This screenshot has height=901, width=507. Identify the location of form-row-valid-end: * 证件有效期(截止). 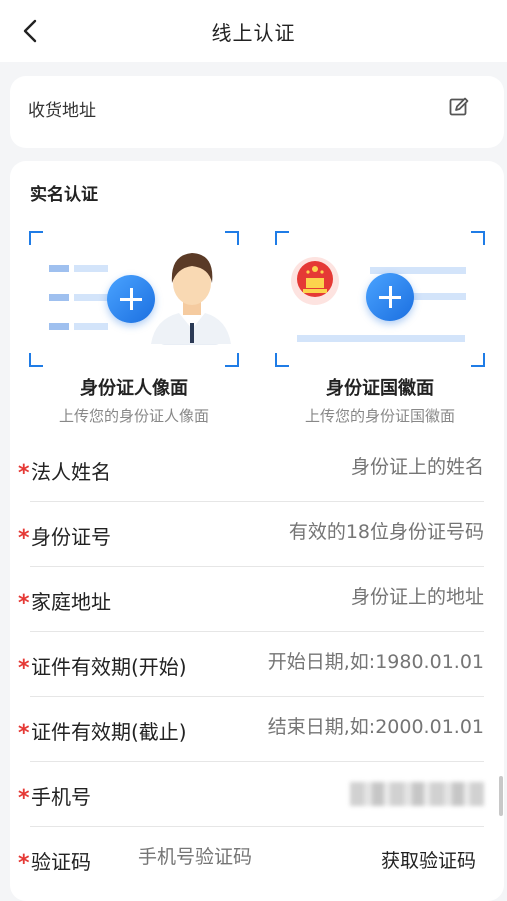
(251, 729).